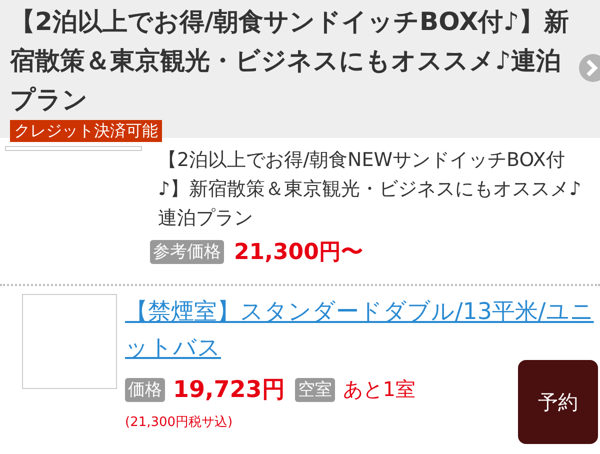 This screenshot has height=454, width=600. I want to click on price-text: 21,300円〜, so click(298, 253).